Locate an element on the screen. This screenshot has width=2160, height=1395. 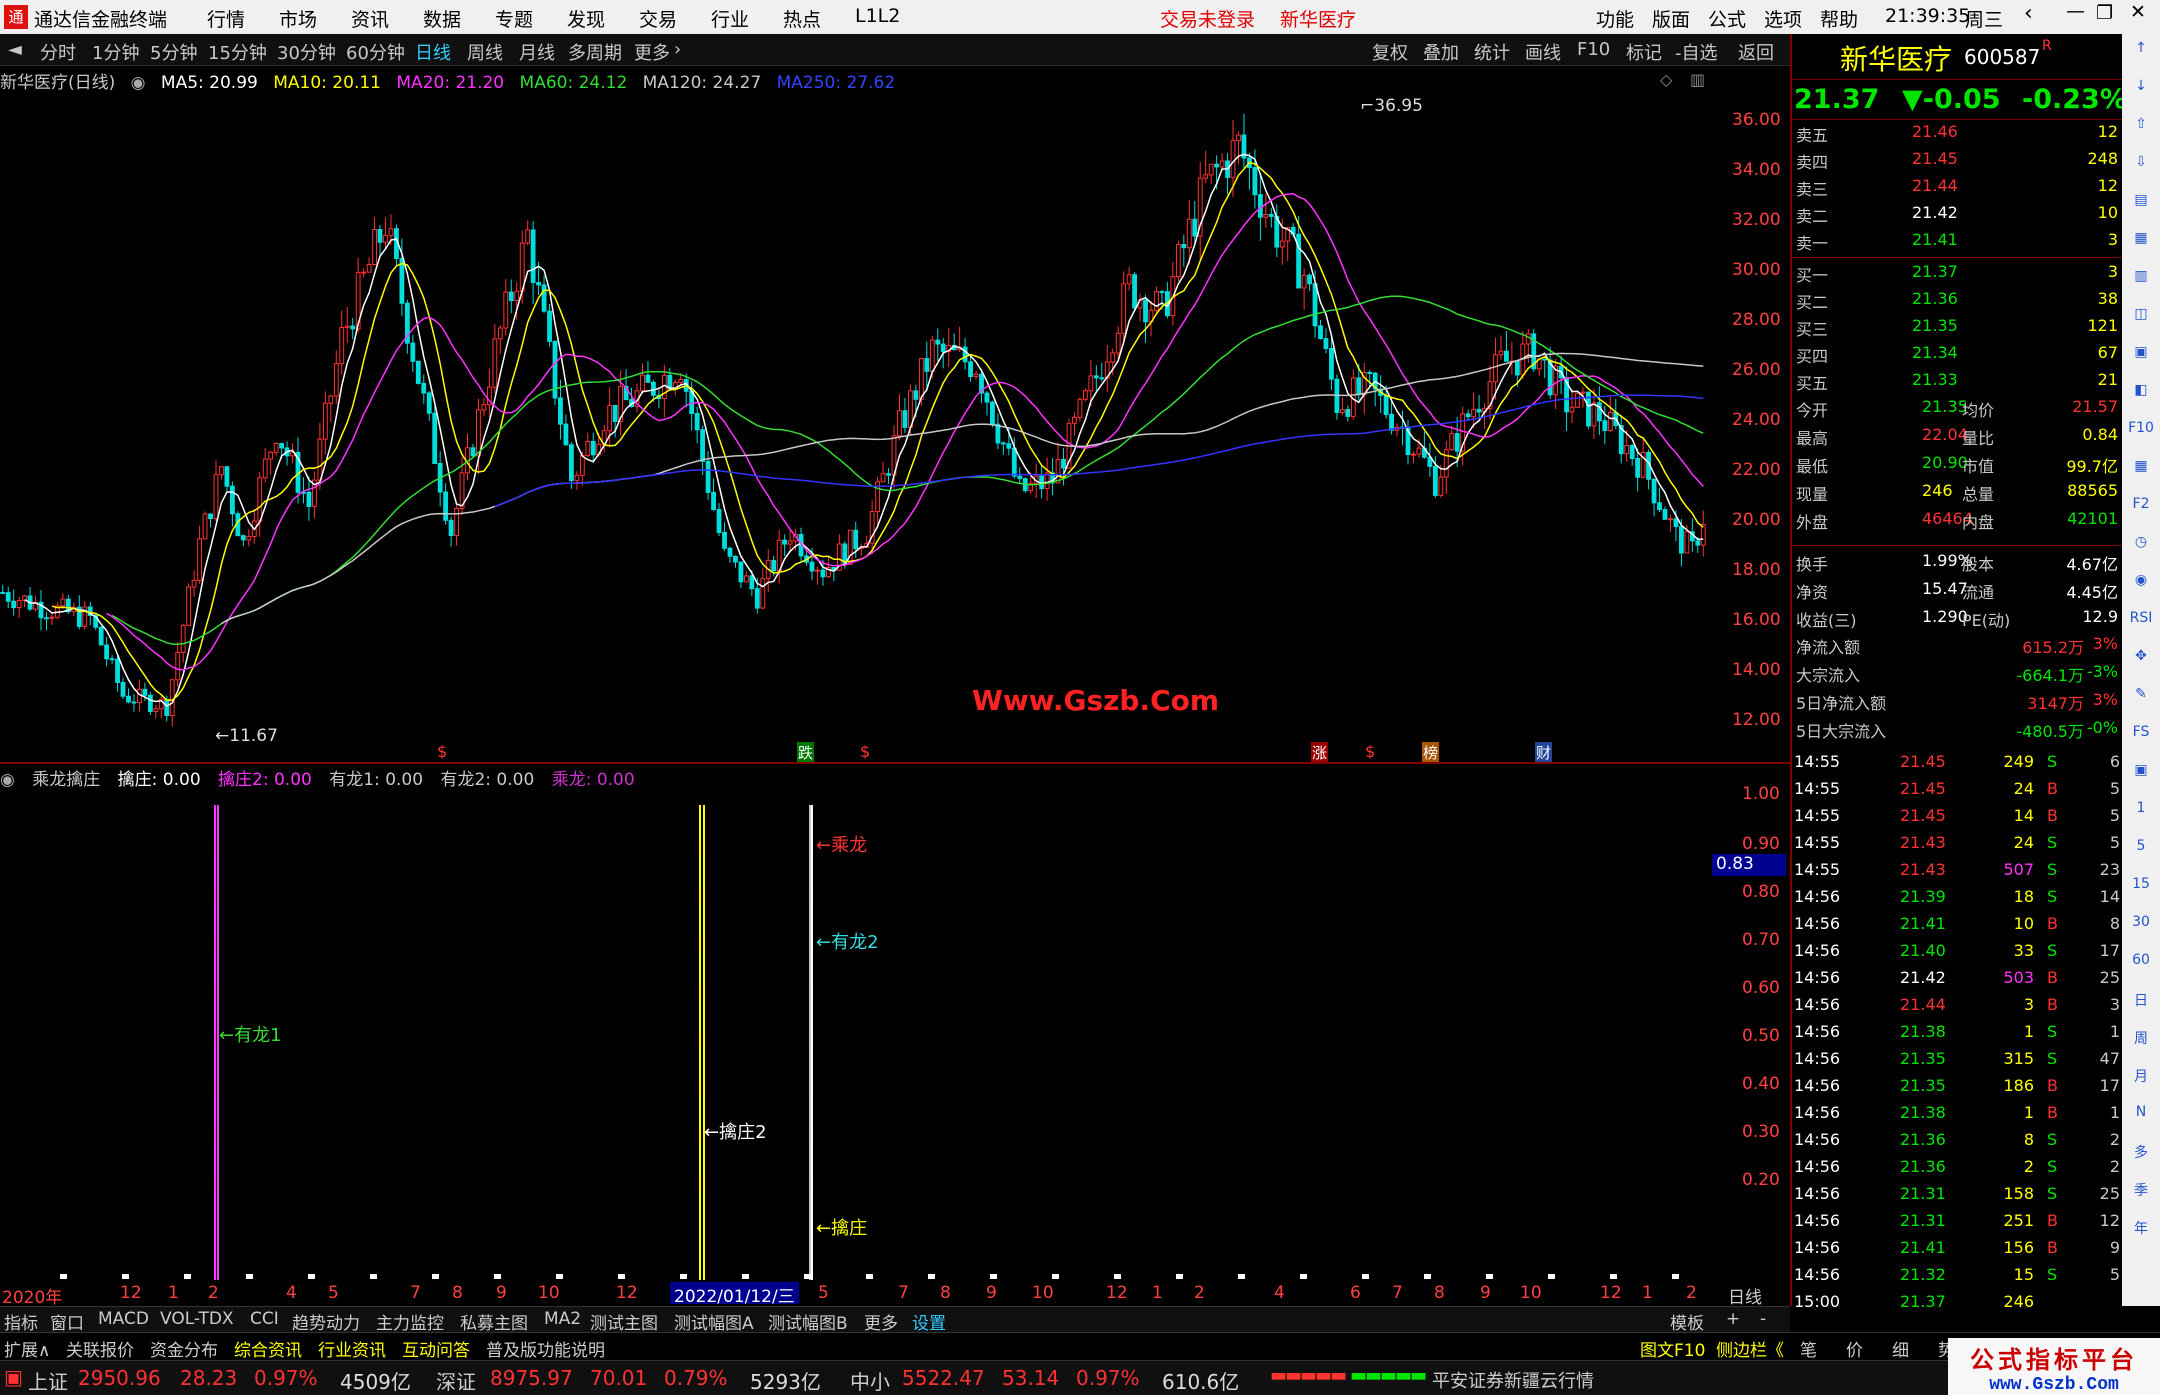
sidebar-toggle-icon: ◄ is located at coordinates (15, 49).